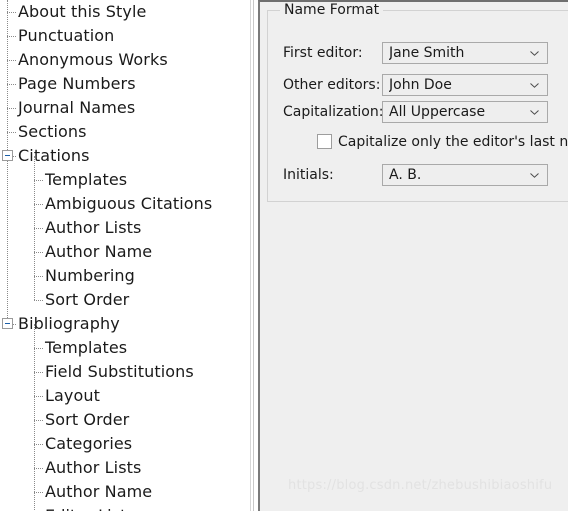 The height and width of the screenshot is (511, 568). I want to click on tree-item-sections: Sections, so click(125, 132).